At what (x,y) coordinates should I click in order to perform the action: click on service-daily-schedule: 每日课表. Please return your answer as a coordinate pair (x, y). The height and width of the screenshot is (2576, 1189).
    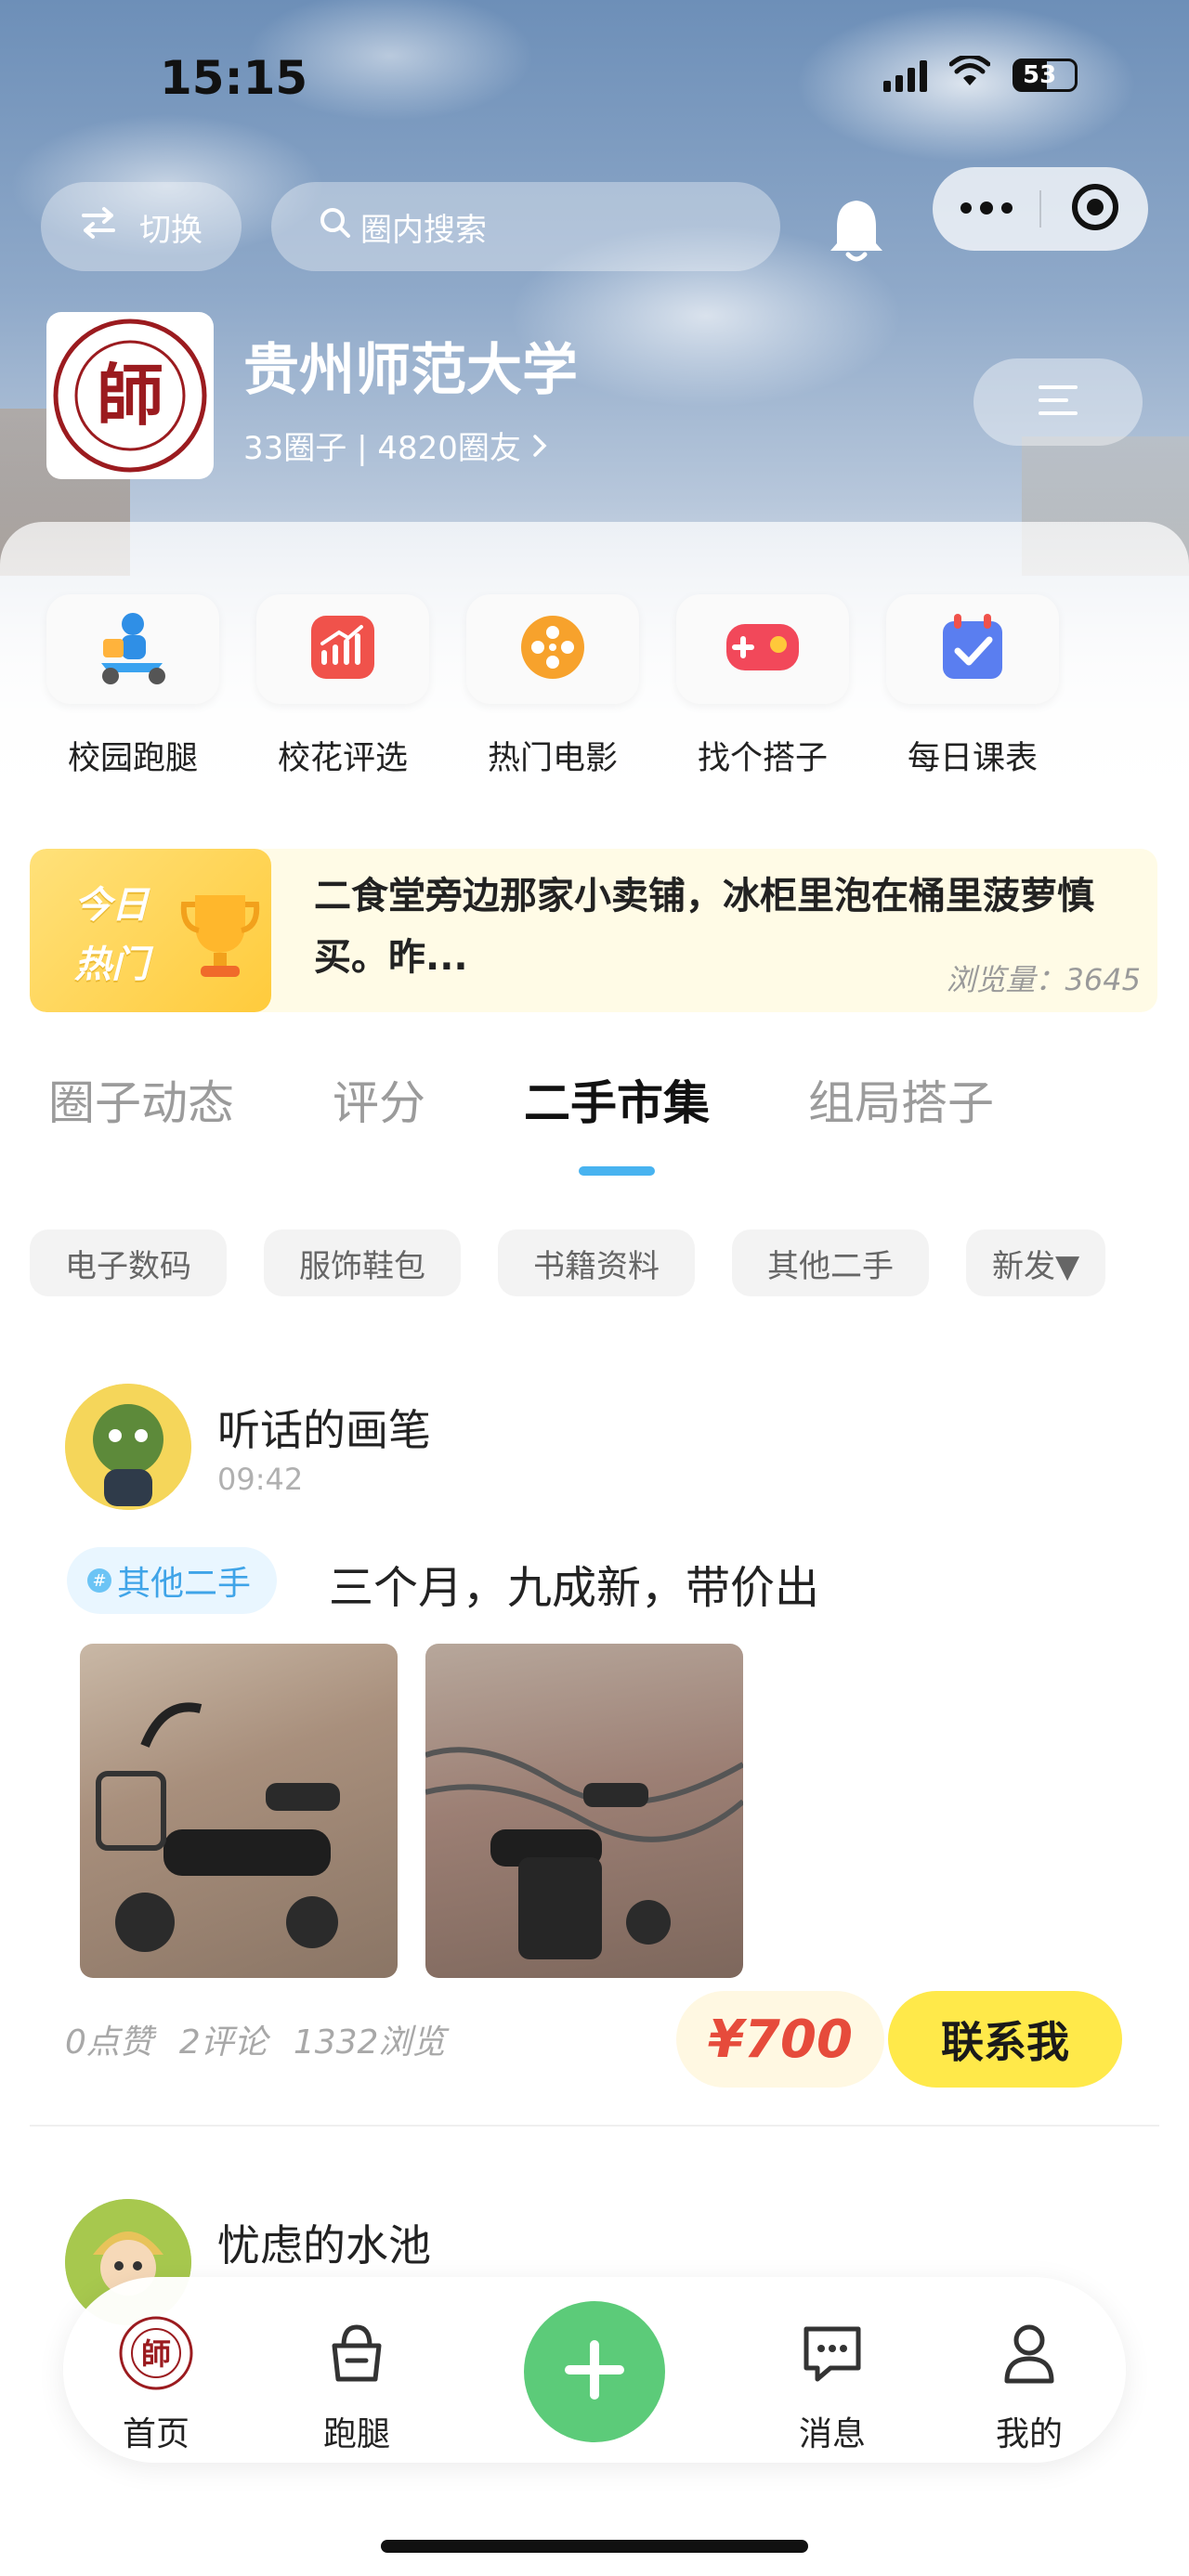
    Looking at the image, I should click on (972, 687).